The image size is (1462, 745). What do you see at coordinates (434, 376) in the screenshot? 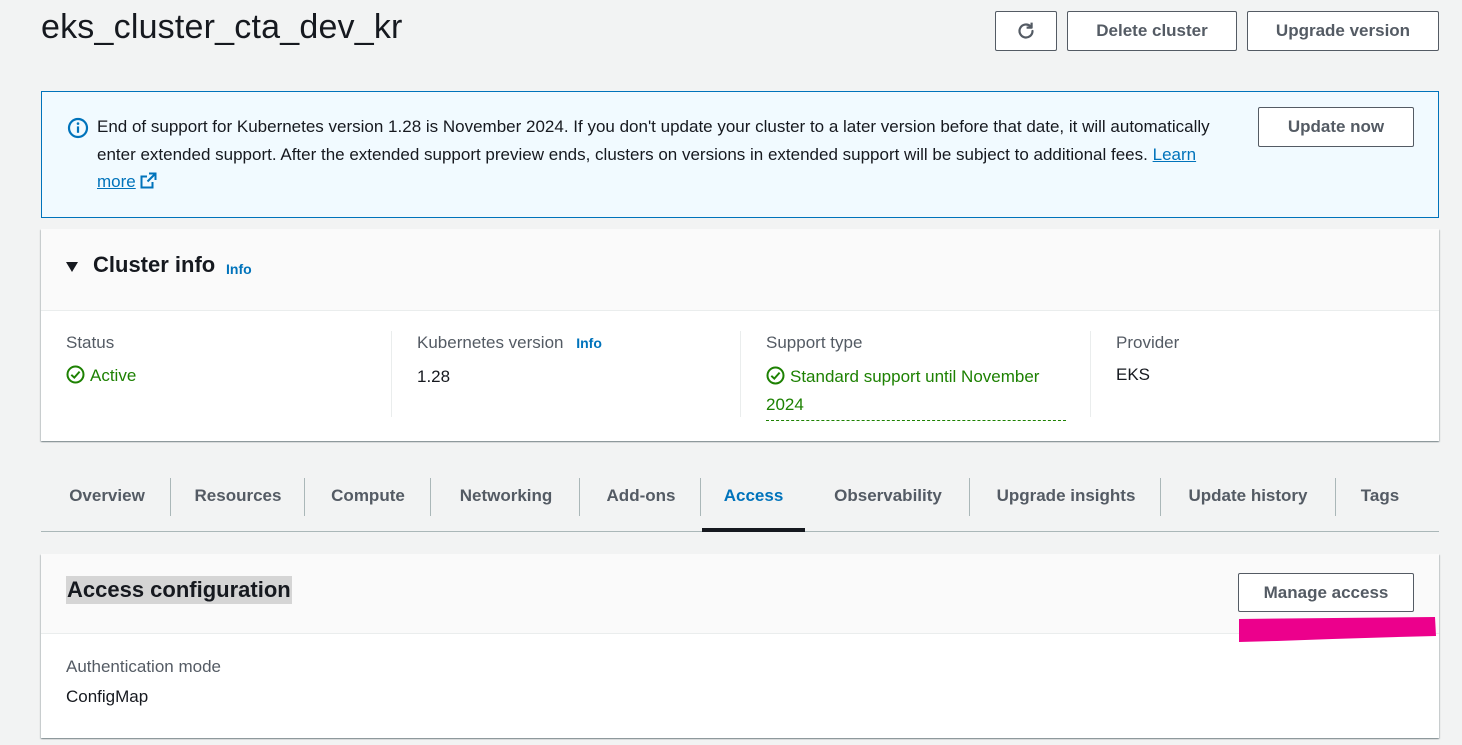
I see `kubernetes-version-value: 1.28` at bounding box center [434, 376].